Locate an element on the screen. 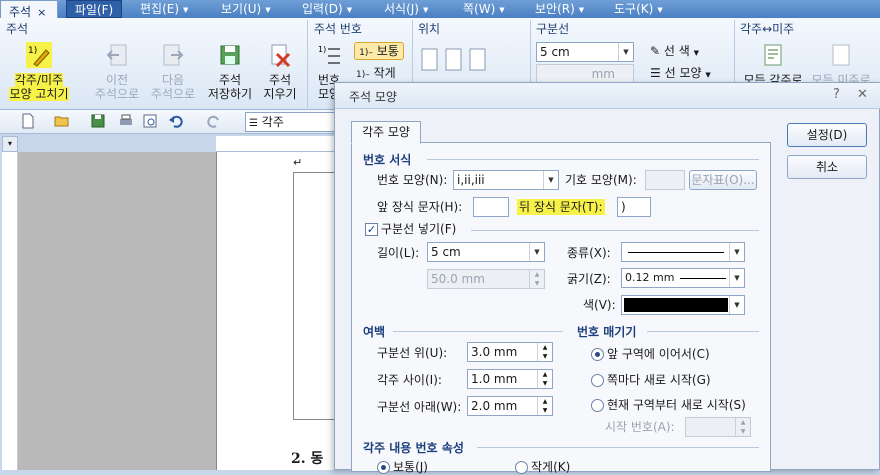 Image resolution: width=880 pixels, height=475 pixels. document-page: ↵ 2. 동 is located at coordinates (279, 311).